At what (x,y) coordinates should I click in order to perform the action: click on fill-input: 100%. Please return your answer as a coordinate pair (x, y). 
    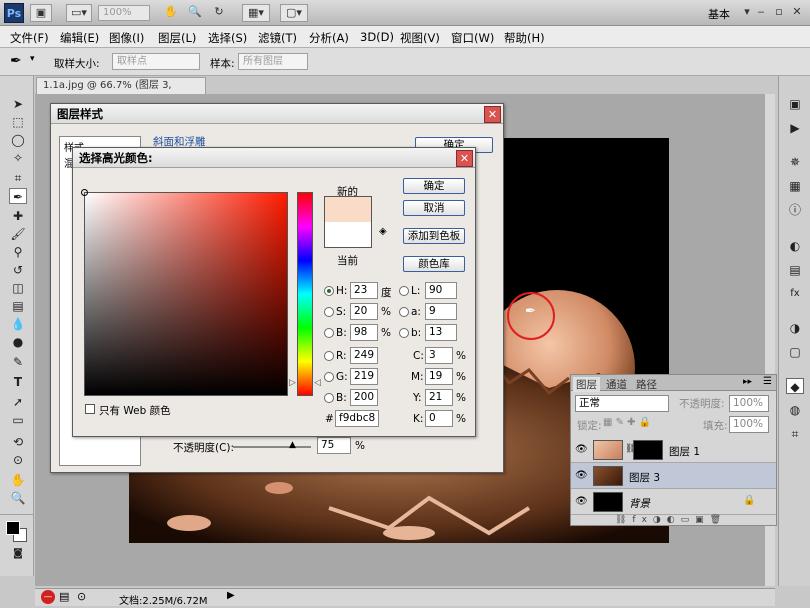
    Looking at the image, I should click on (749, 424).